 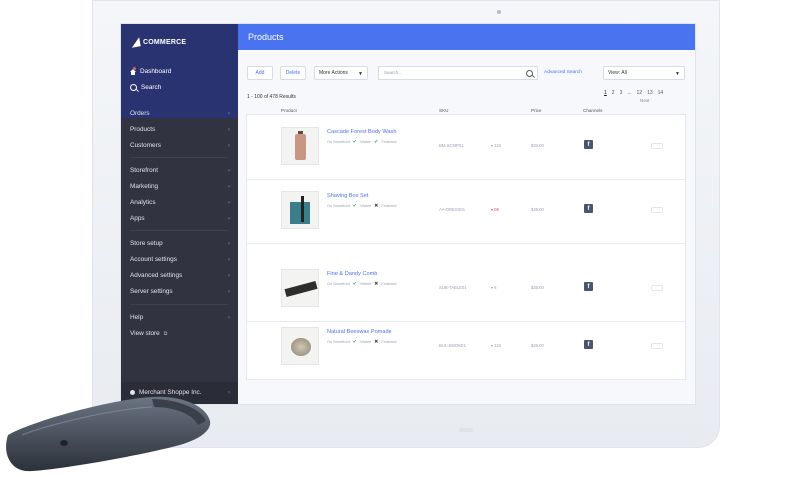 I want to click on column-header-product: Product, so click(x=289, y=110).